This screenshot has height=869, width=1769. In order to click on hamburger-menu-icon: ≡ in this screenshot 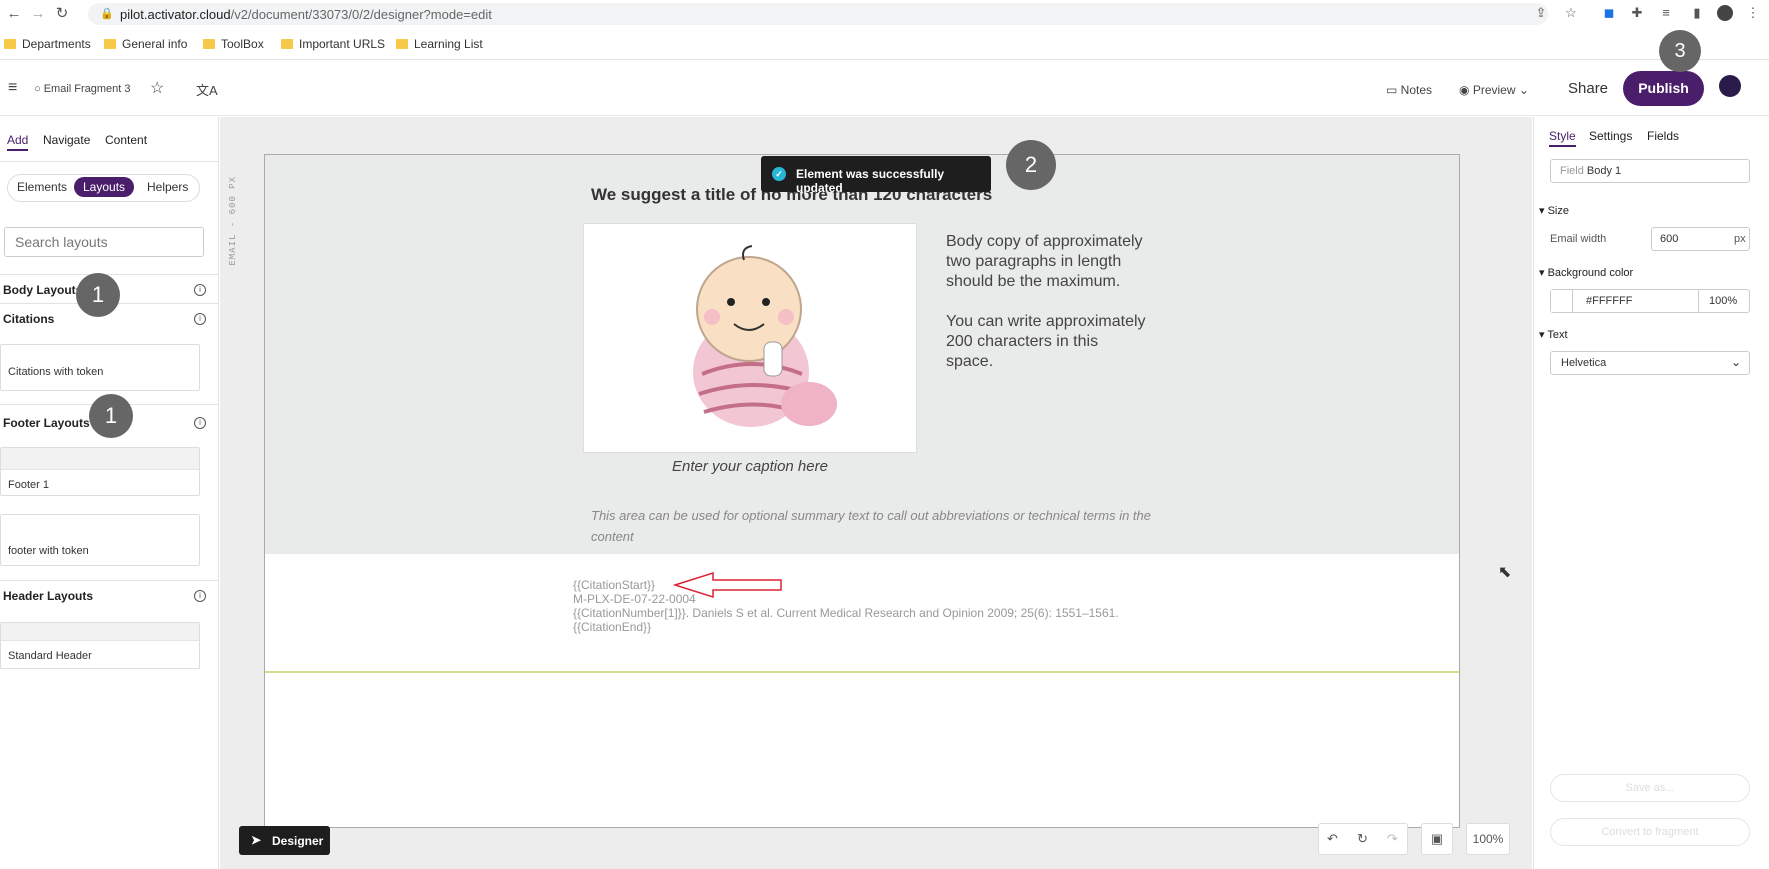, I will do `click(12, 88)`.